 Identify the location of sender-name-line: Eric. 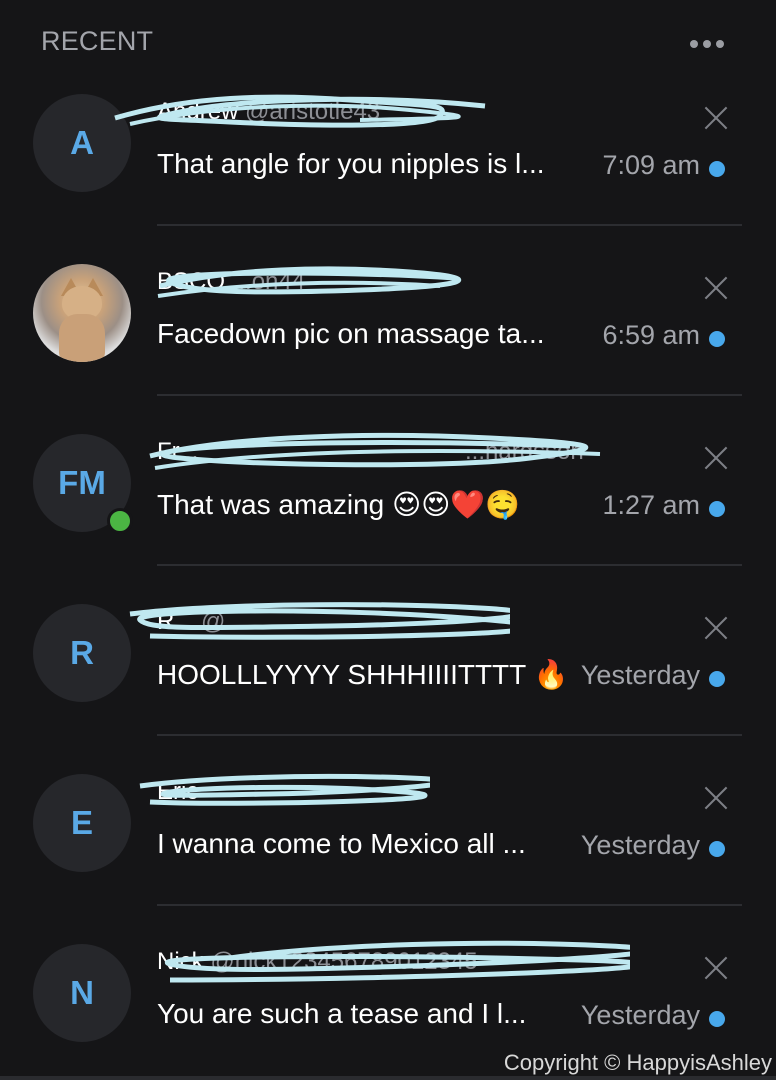
(177, 792).